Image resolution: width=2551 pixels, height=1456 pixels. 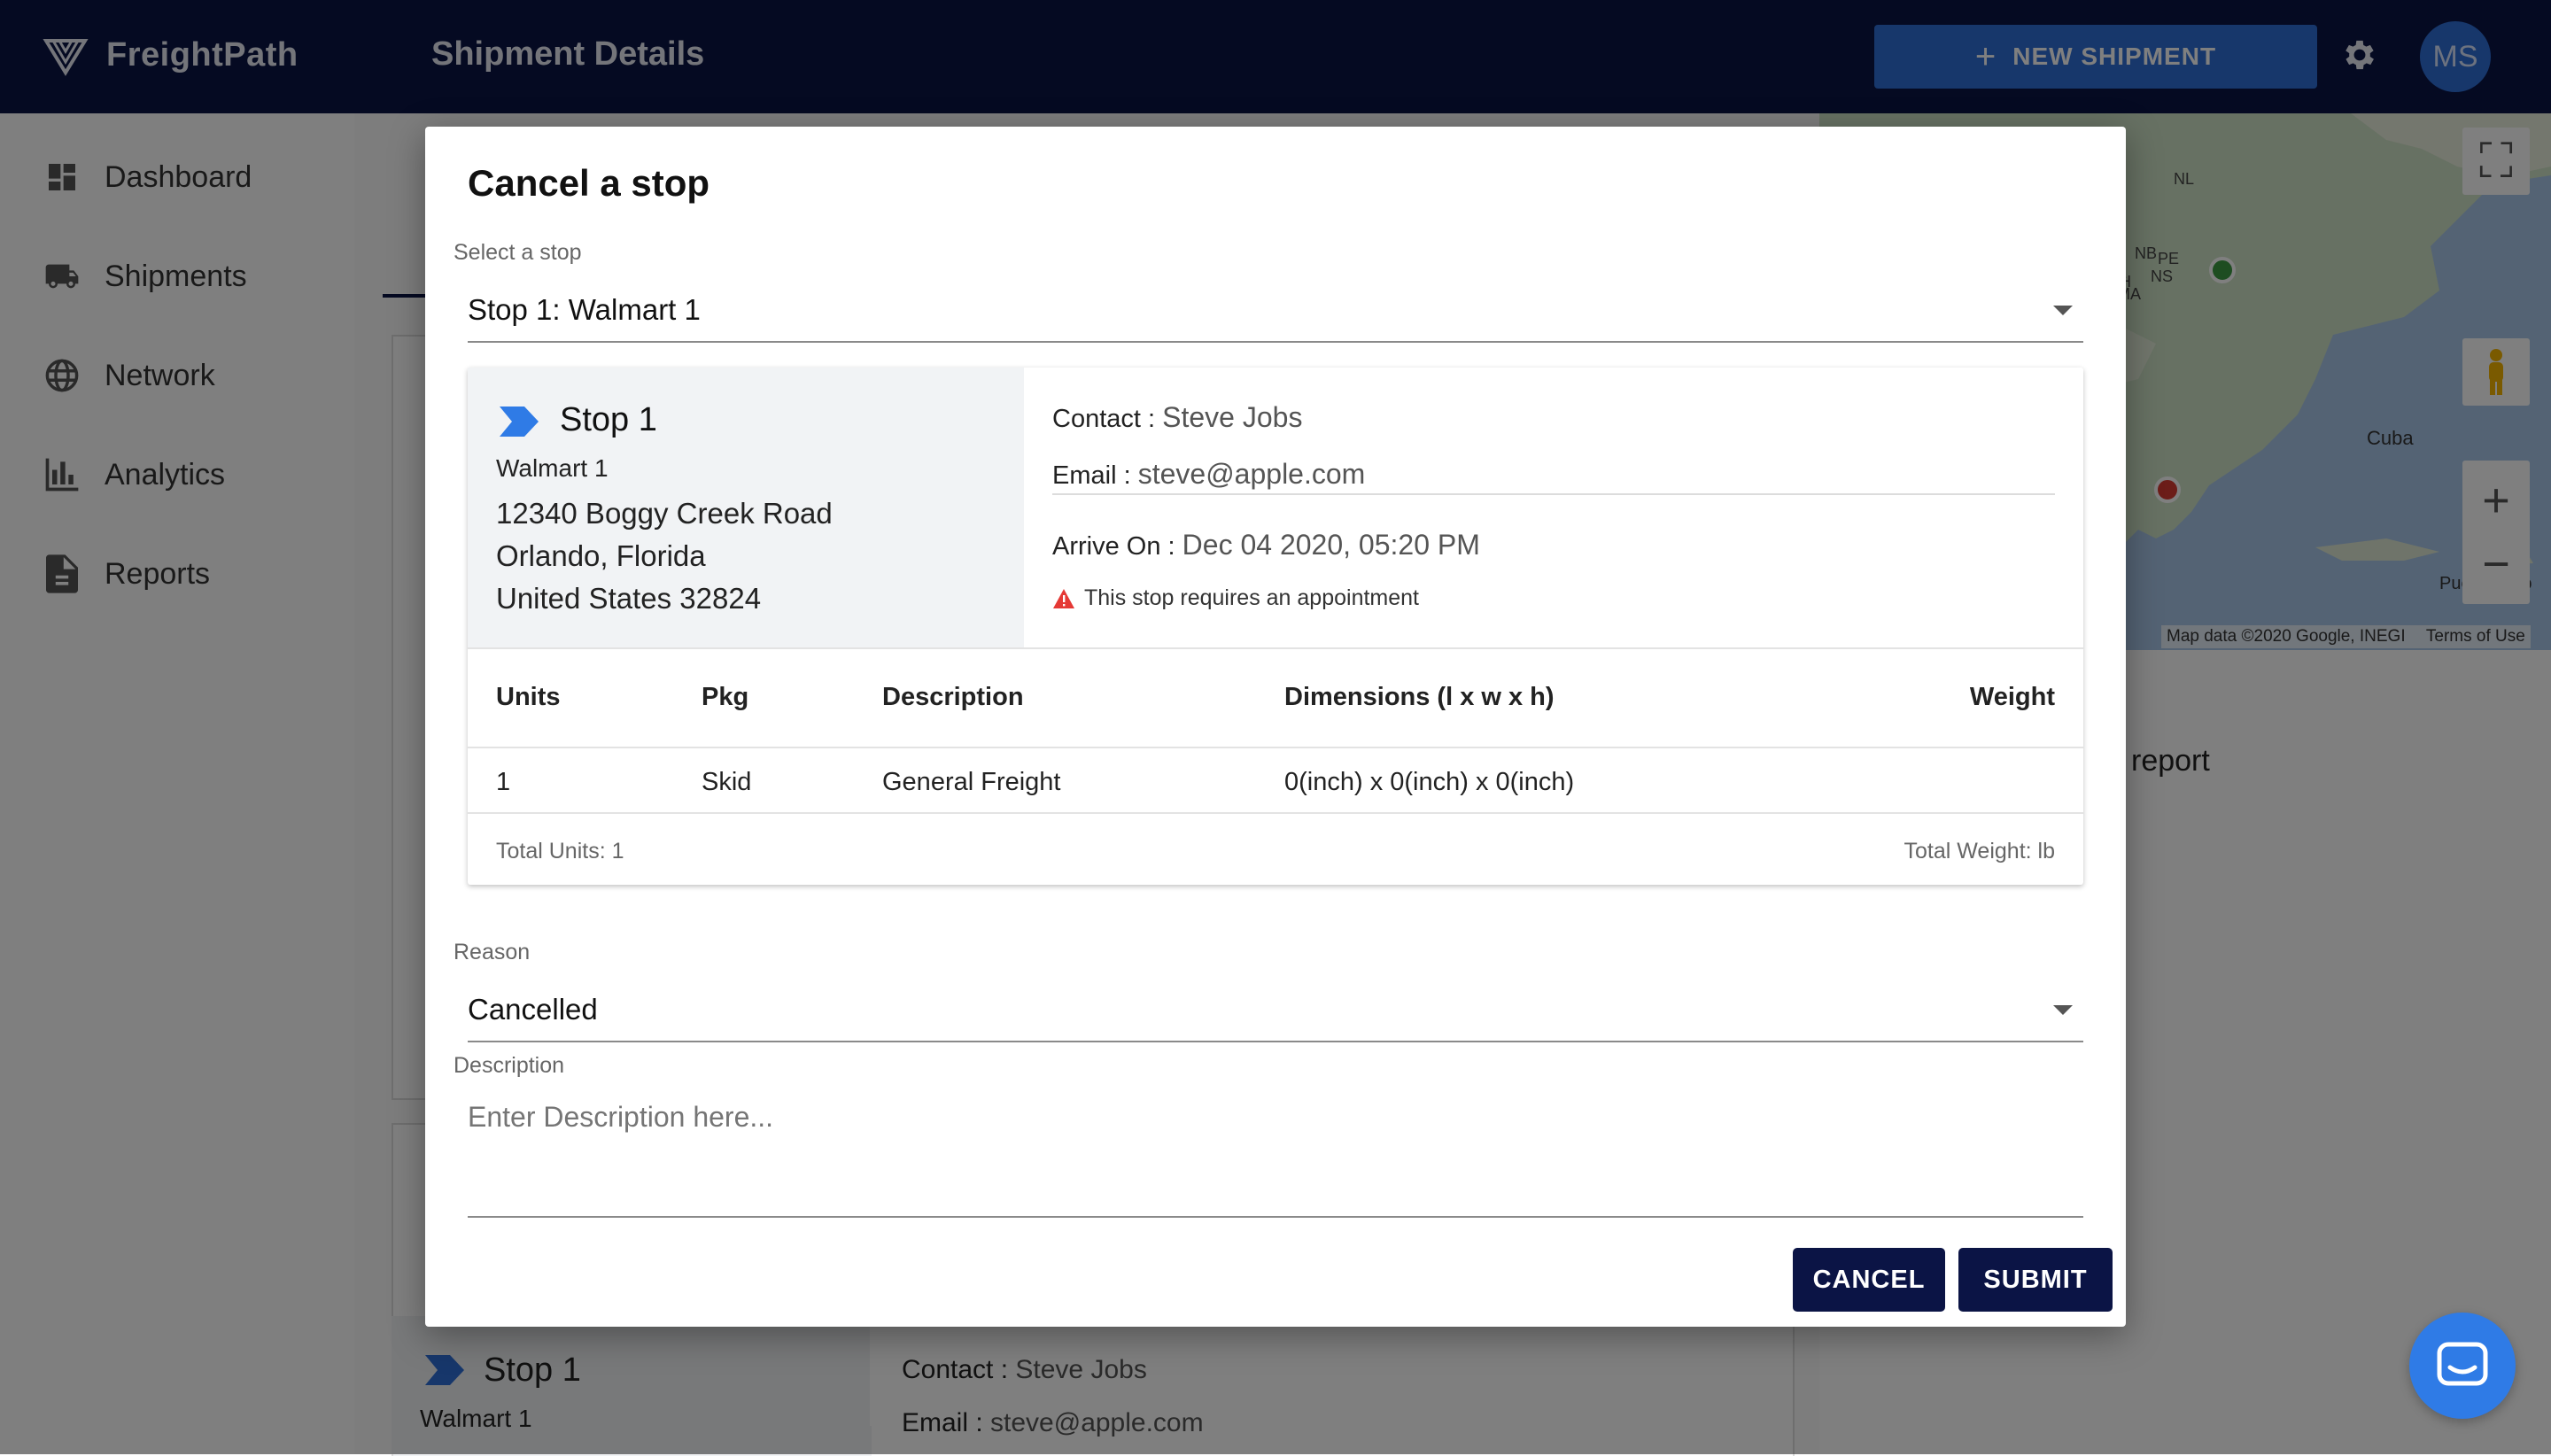 I want to click on reason-value: Cancelled, so click(x=533, y=1009).